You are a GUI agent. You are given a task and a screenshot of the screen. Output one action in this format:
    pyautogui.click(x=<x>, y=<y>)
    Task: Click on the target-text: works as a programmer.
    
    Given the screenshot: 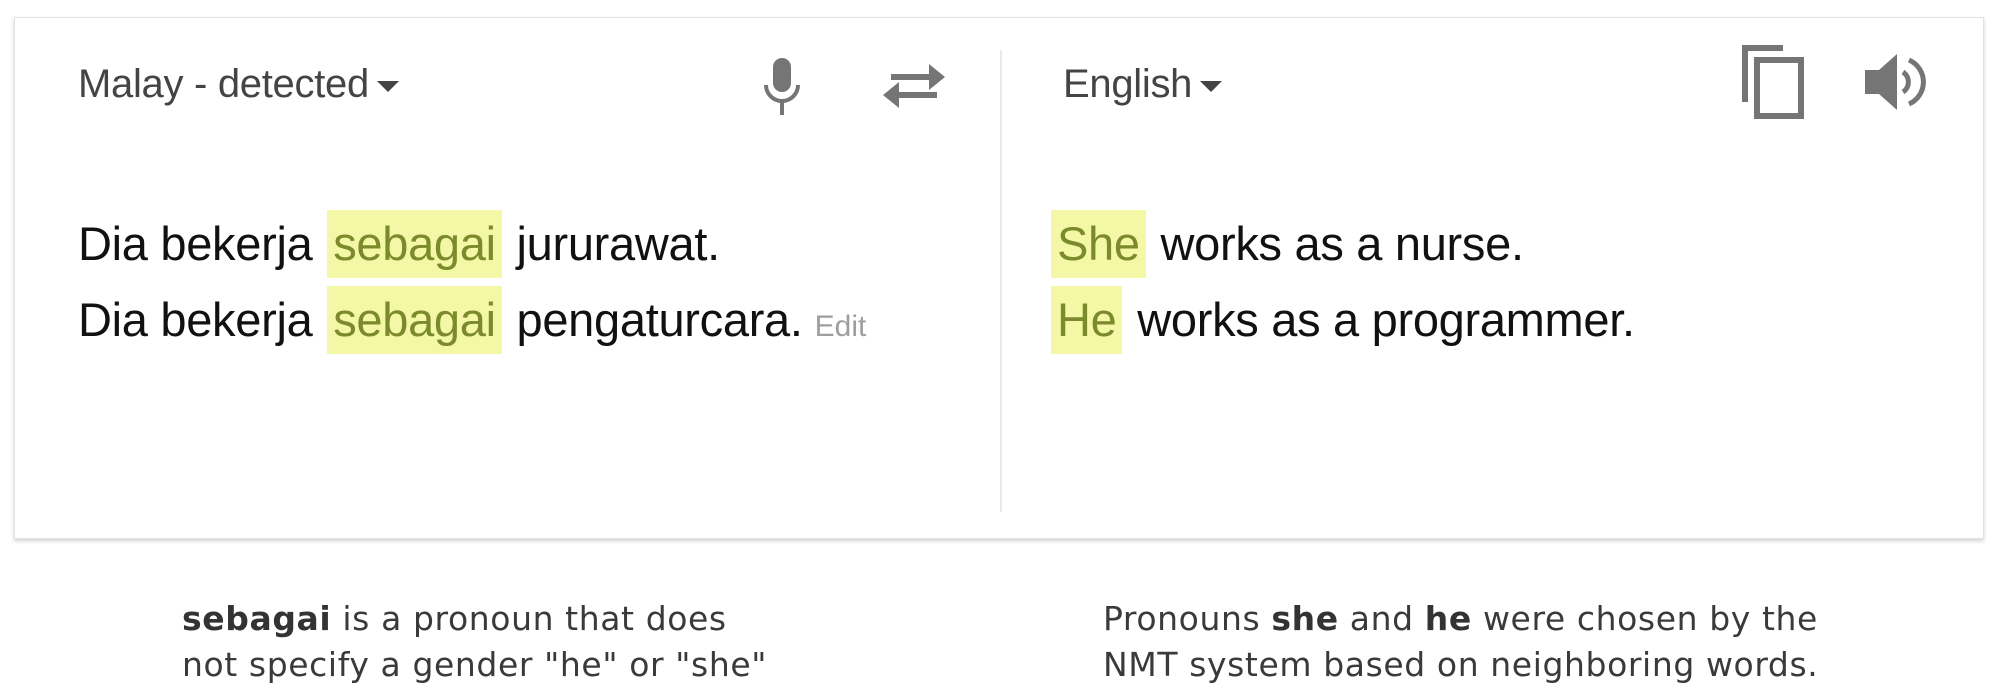 What is the action you would take?
    pyautogui.click(x=1379, y=319)
    